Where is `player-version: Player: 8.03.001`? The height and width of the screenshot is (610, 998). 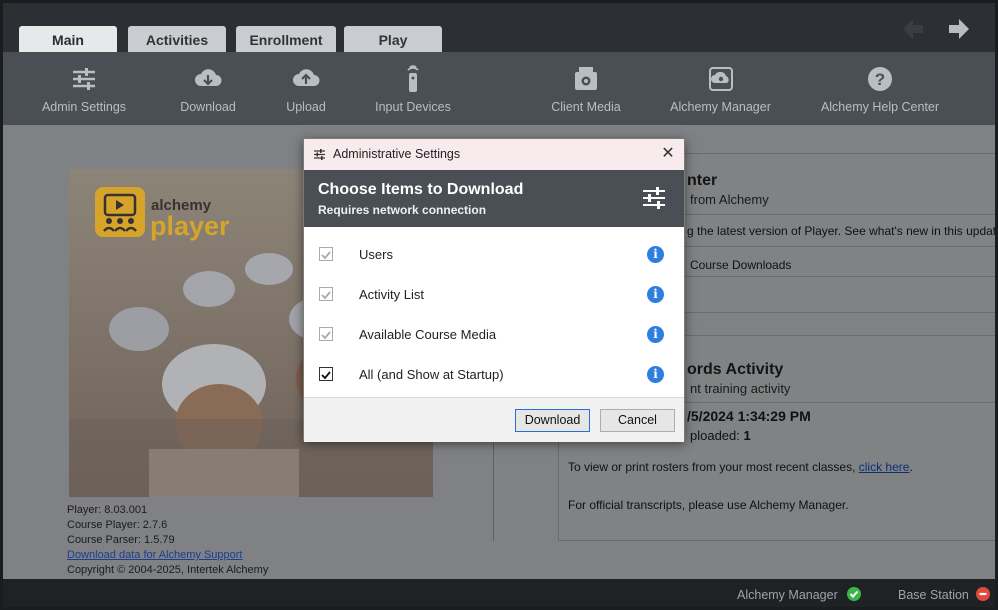
player-version: Player: 8.03.001 is located at coordinates (107, 510).